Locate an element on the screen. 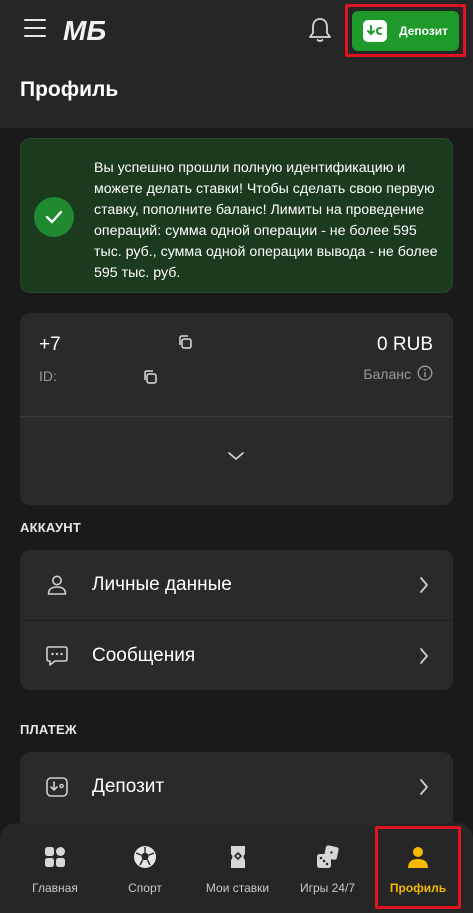 The width and height of the screenshot is (473, 913). chat-icon is located at coordinates (57, 656).